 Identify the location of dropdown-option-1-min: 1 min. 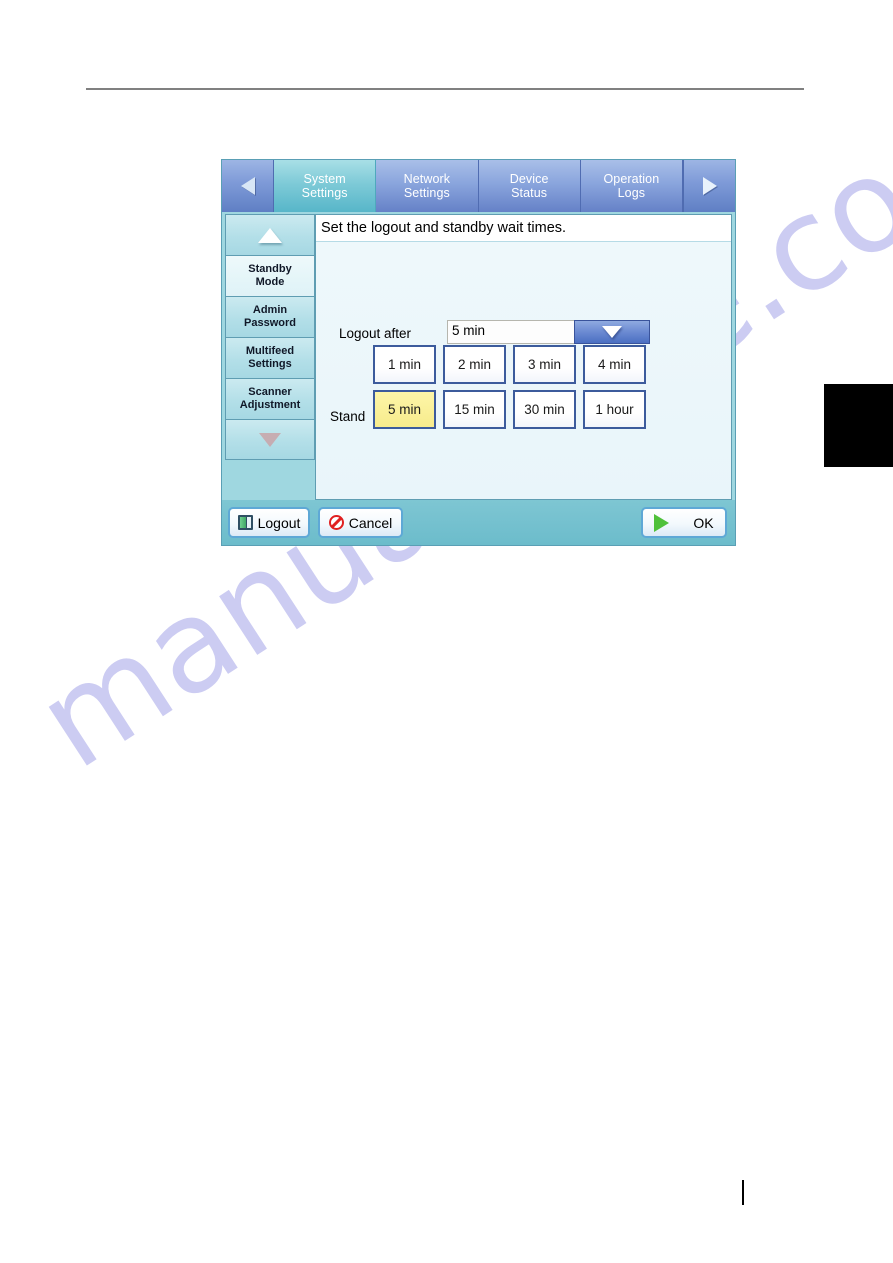
(404, 364).